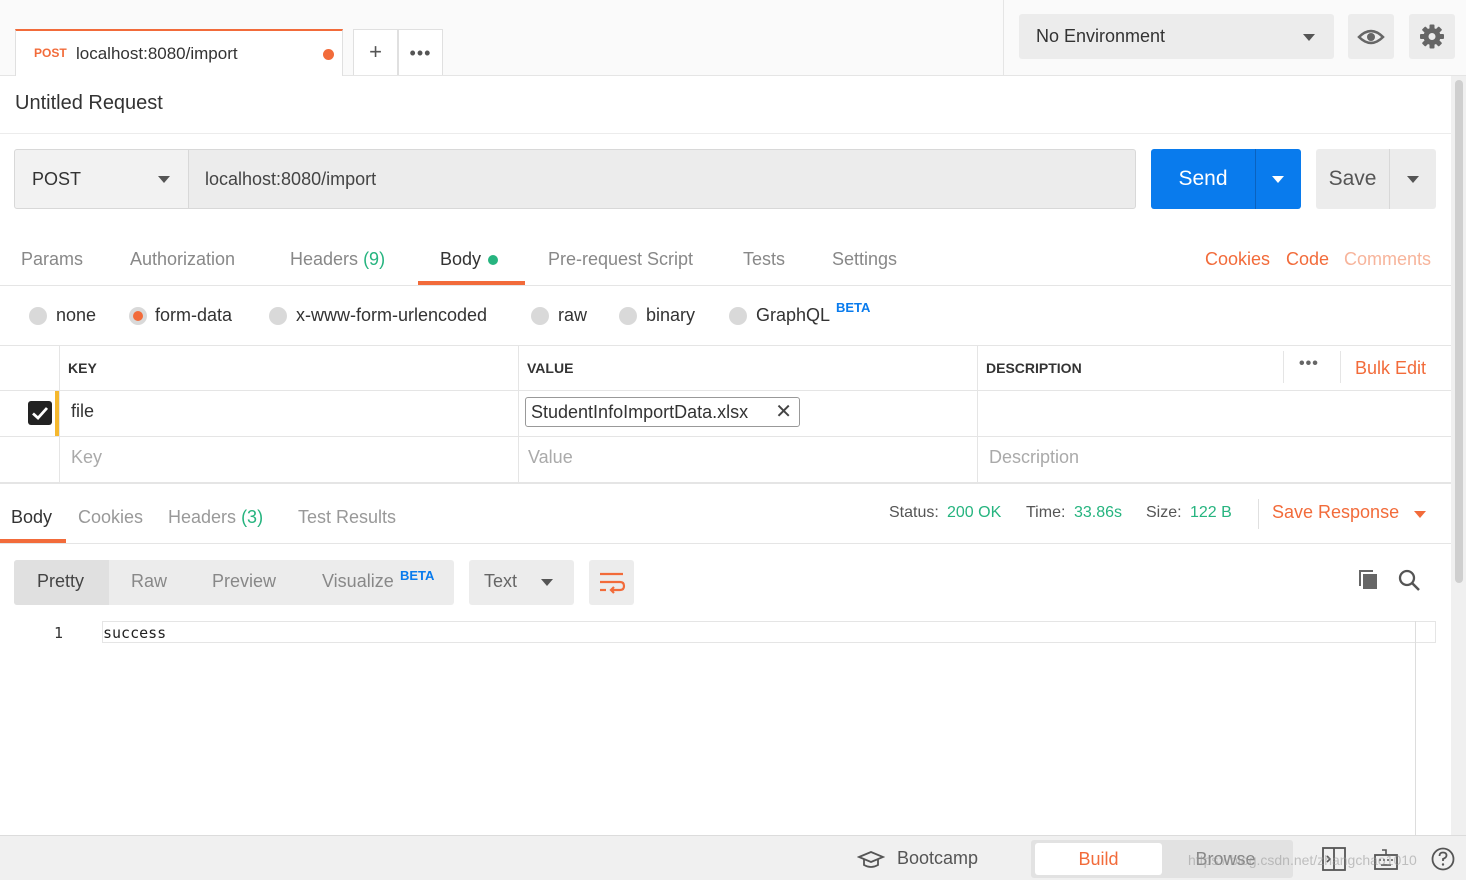 Image resolution: width=1466 pixels, height=880 pixels. Describe the element at coordinates (101, 179) in the screenshot. I see `method-select: POST` at that location.